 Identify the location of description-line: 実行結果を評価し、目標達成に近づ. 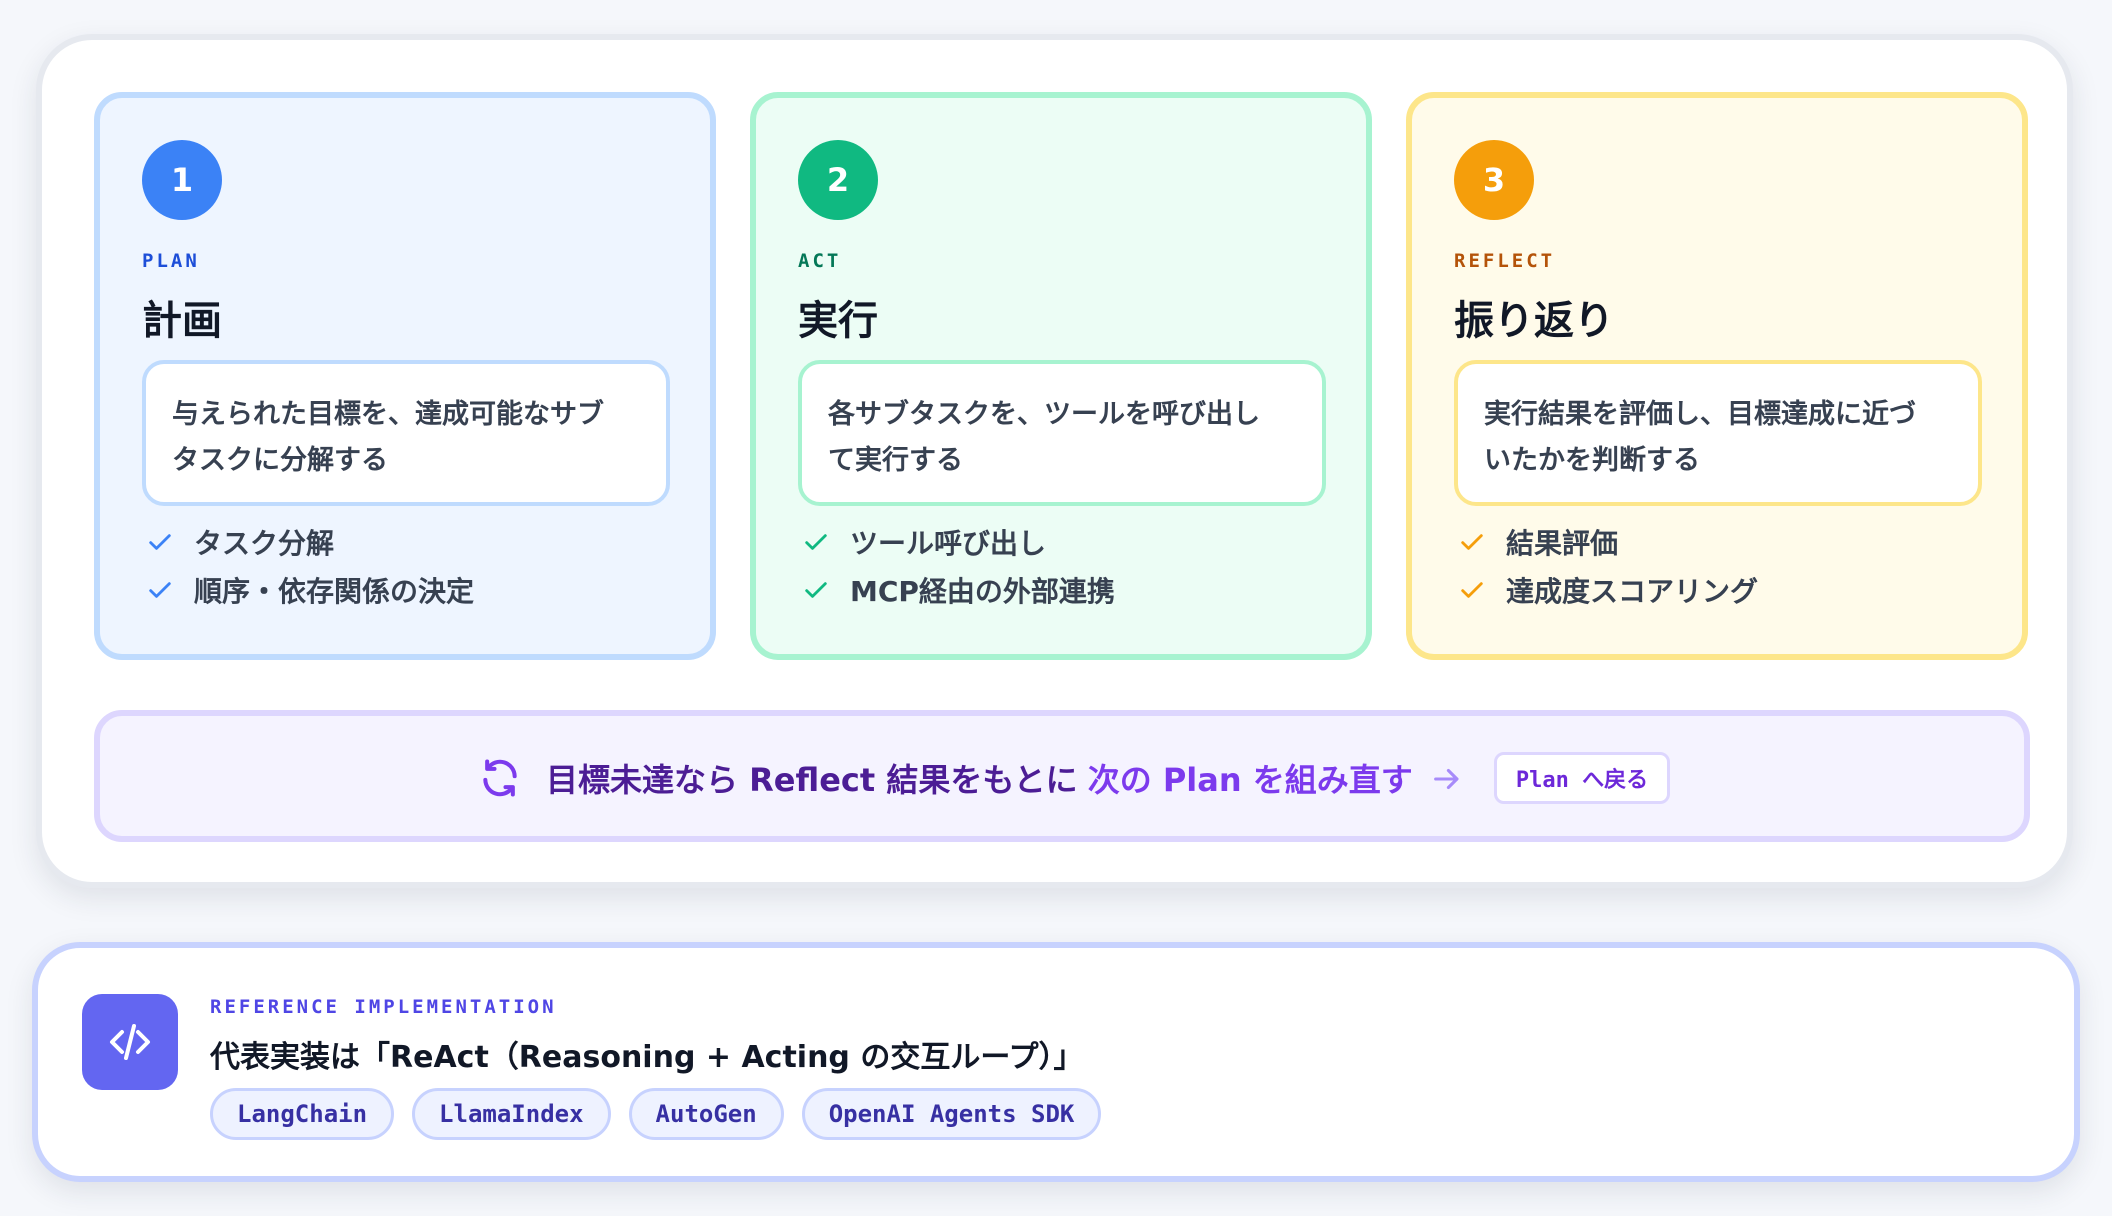
(1700, 414).